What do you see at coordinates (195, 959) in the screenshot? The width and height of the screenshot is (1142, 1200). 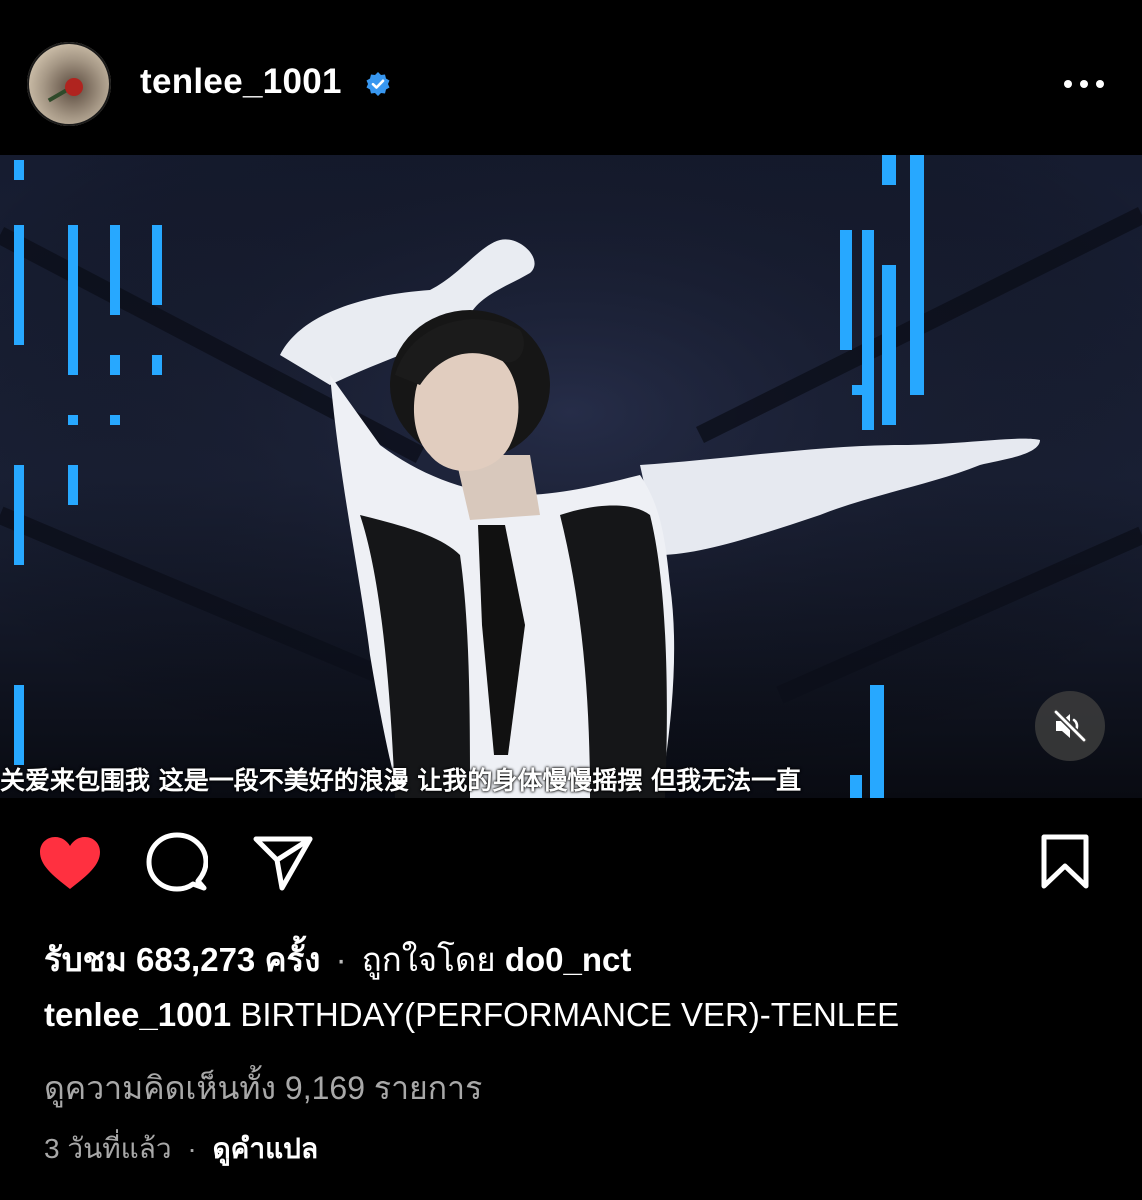 I see `views-count: 683,273` at bounding box center [195, 959].